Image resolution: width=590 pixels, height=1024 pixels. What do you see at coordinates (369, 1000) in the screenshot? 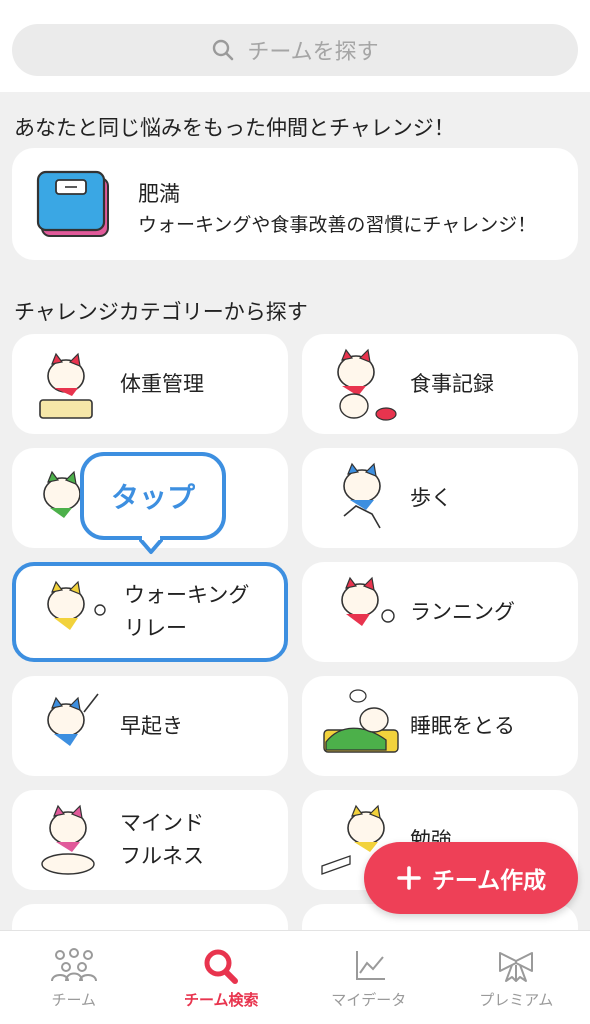
I see `tab-label: マイデータ` at bounding box center [369, 1000].